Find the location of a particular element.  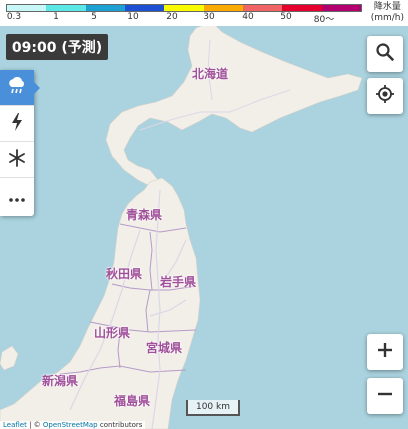

zoom-out-button is located at coordinates (385, 396).